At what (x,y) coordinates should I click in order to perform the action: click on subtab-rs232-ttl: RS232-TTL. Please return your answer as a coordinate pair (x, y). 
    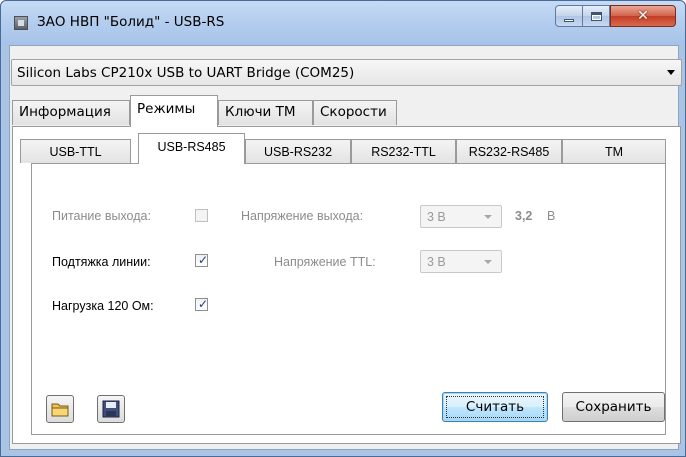
    Looking at the image, I should click on (403, 151).